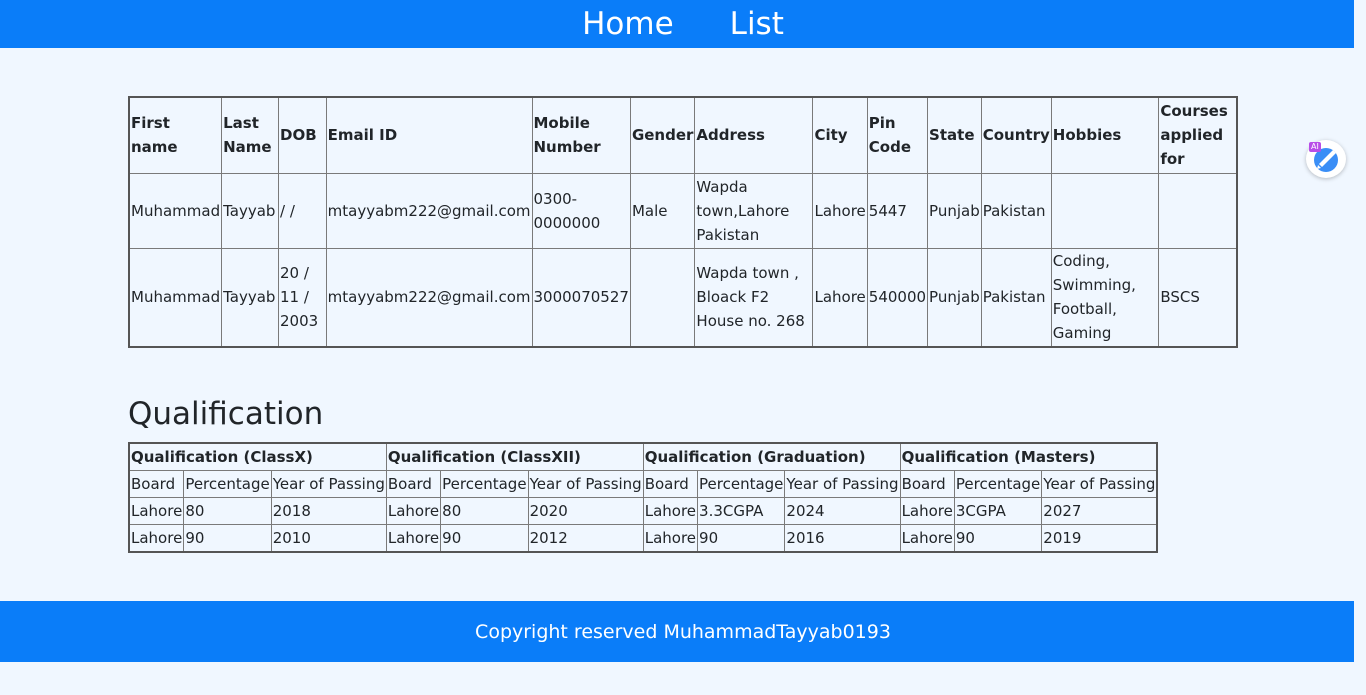  I want to click on header-first-name: First name, so click(175, 135).